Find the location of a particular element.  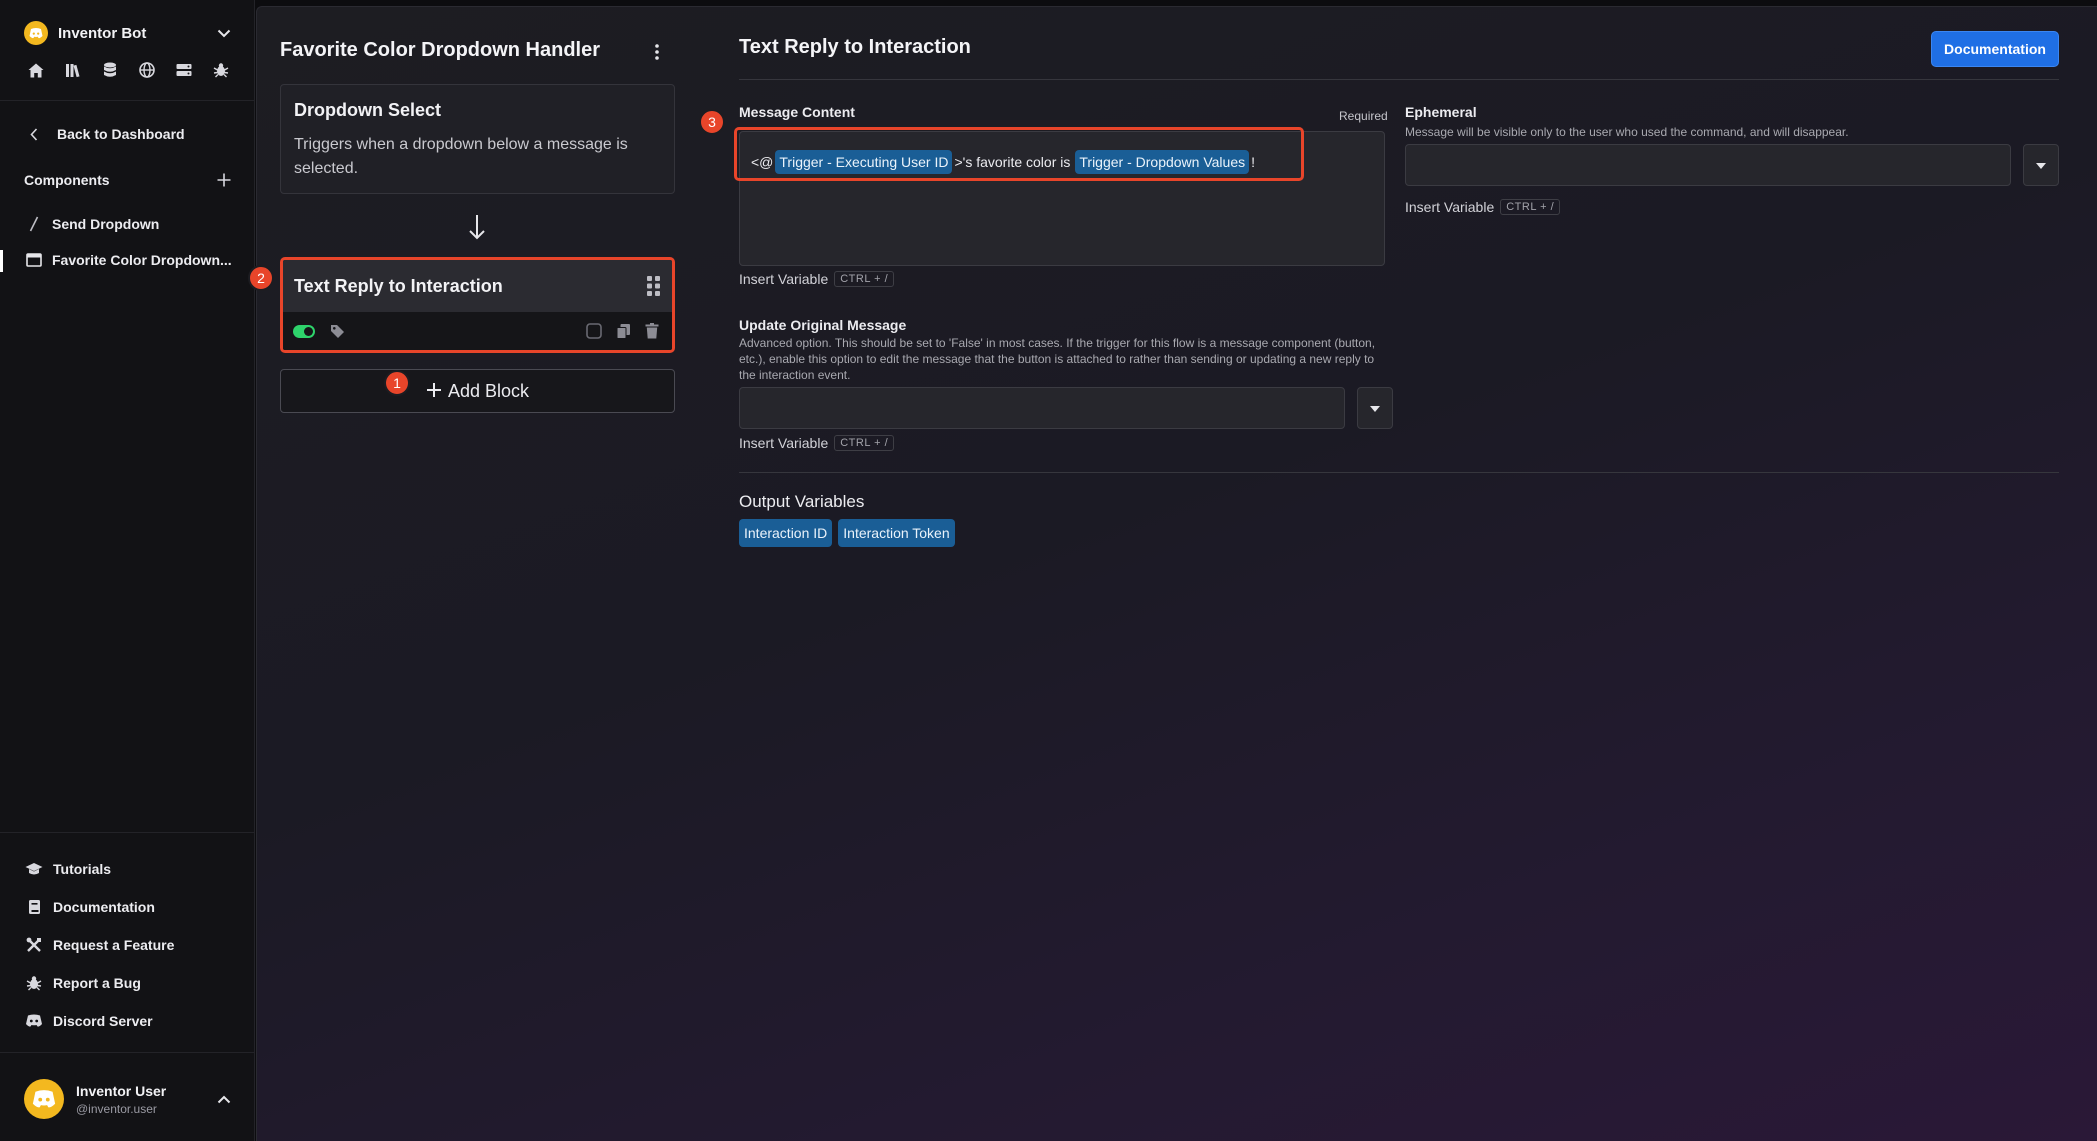

report-bug-label: Report a Bug is located at coordinates (97, 983).